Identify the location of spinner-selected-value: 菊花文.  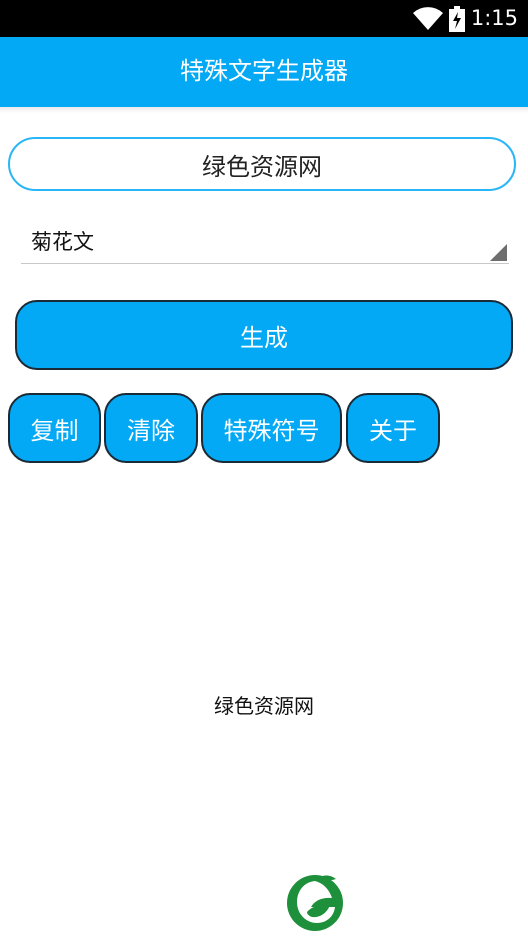
(62, 242).